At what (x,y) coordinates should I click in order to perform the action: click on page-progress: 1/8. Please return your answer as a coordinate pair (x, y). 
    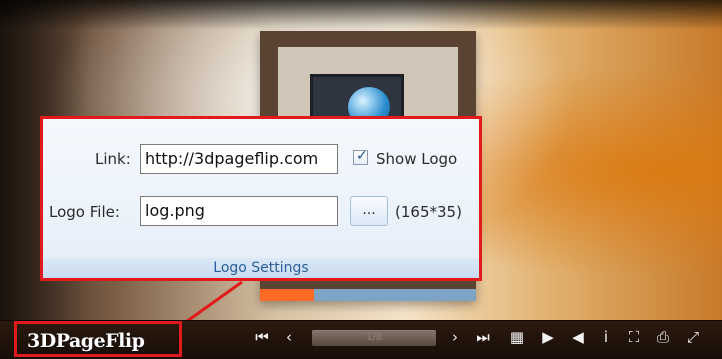
    Looking at the image, I should click on (374, 338).